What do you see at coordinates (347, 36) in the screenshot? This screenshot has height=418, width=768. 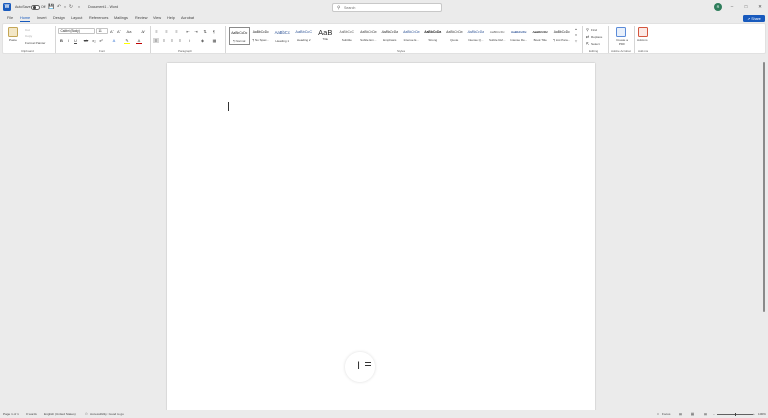 I see `style-item: AaBbCcC Subtitle` at bounding box center [347, 36].